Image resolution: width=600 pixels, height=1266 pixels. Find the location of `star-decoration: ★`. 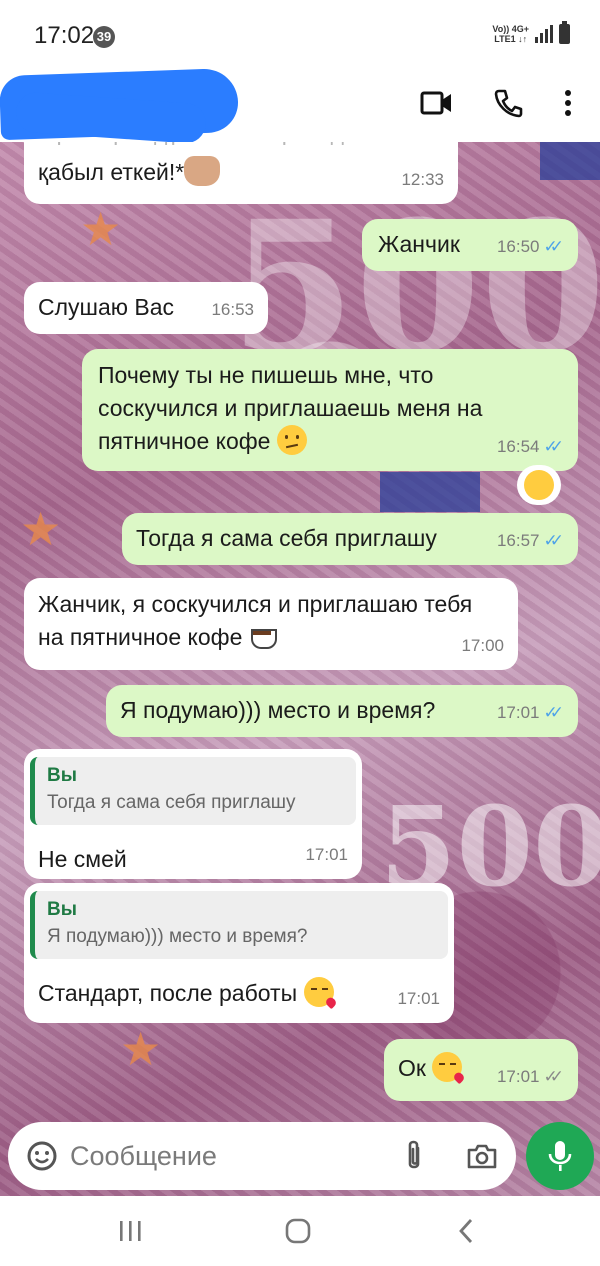

star-decoration: ★ is located at coordinates (101, 229).